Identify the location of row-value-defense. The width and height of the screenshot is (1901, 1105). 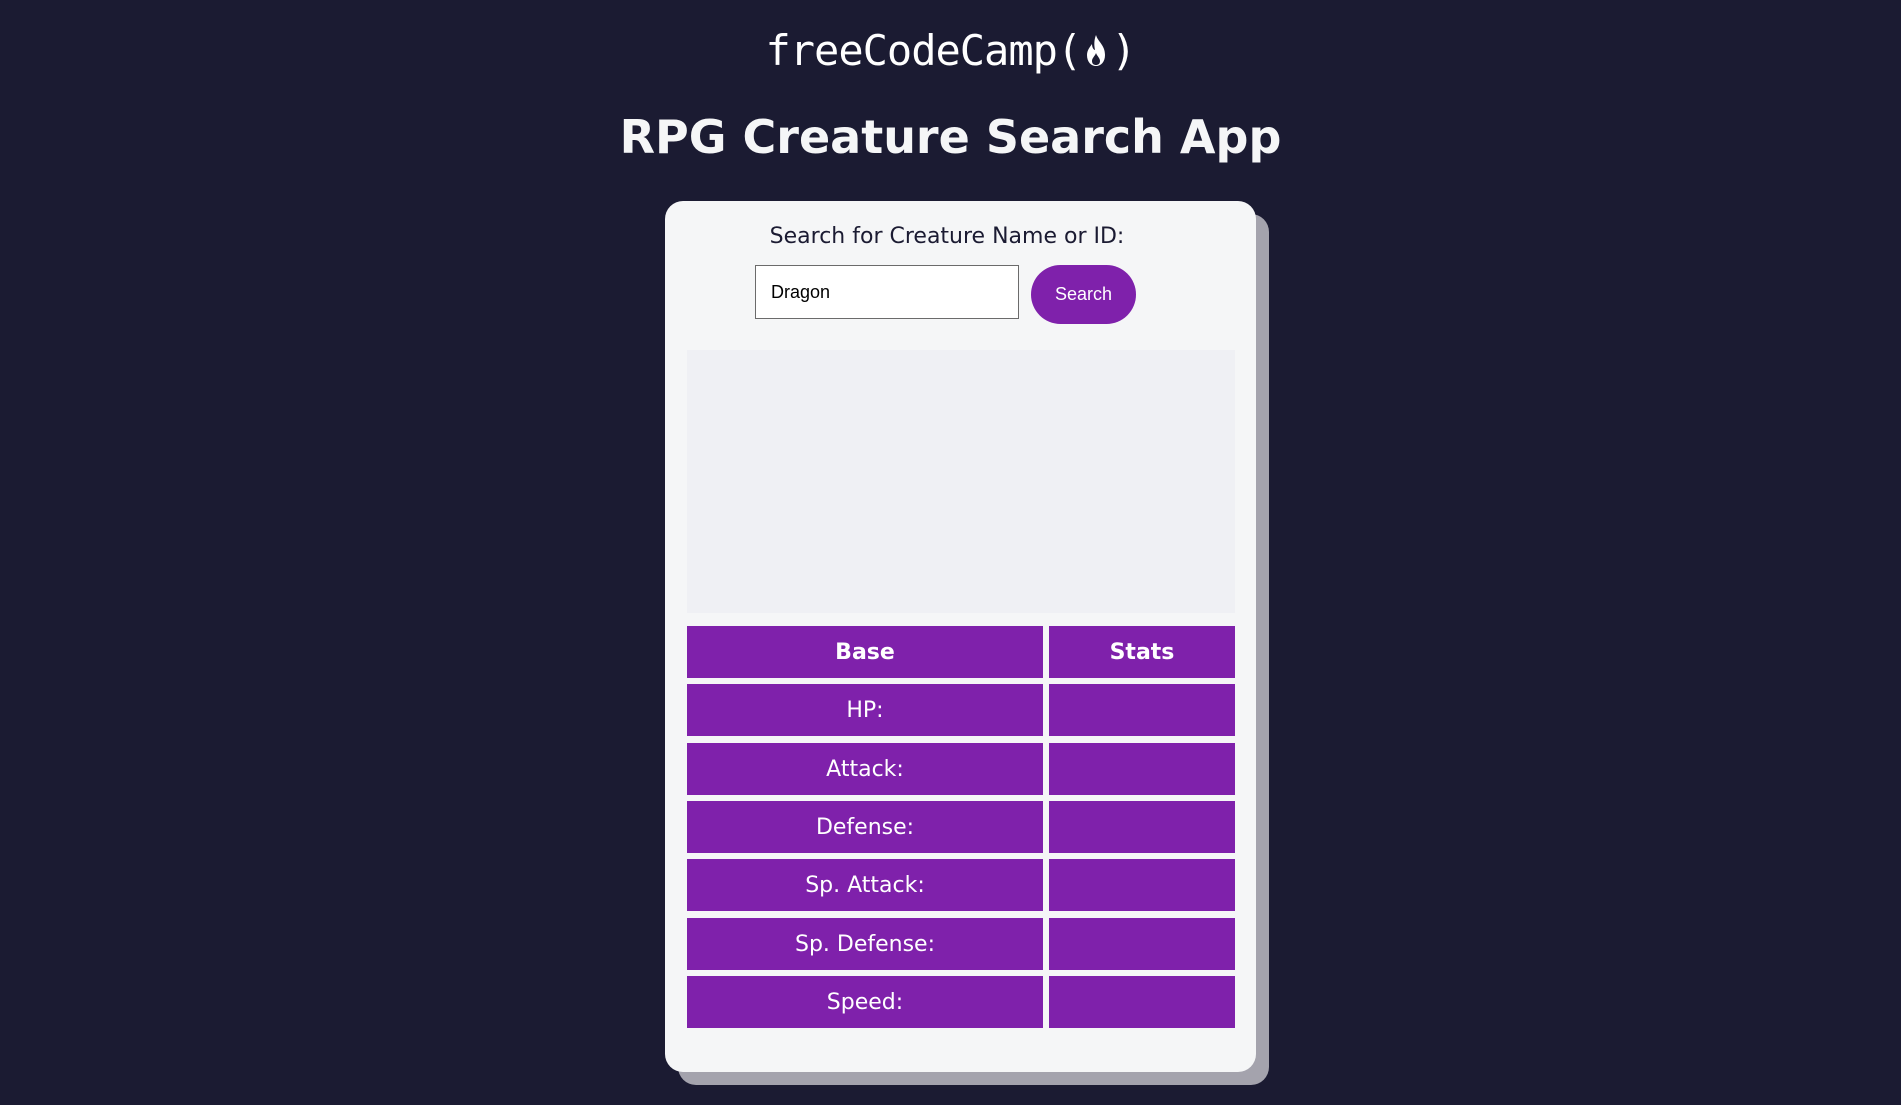
(1142, 827).